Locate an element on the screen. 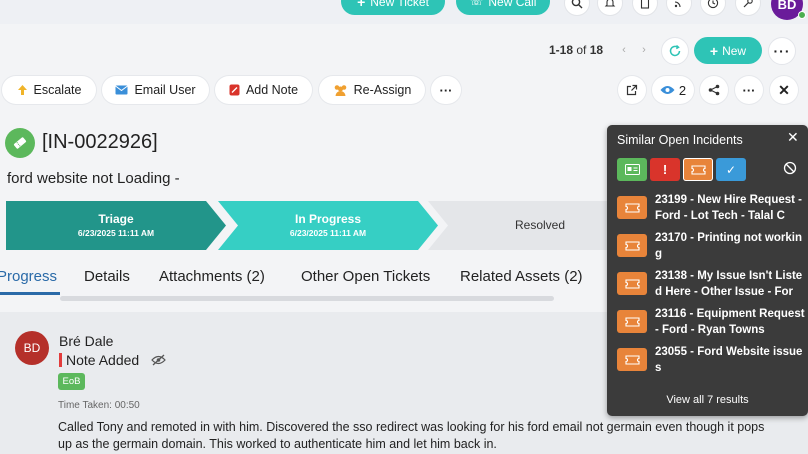  ticket-subject: ford website not Loading - is located at coordinates (93, 178).